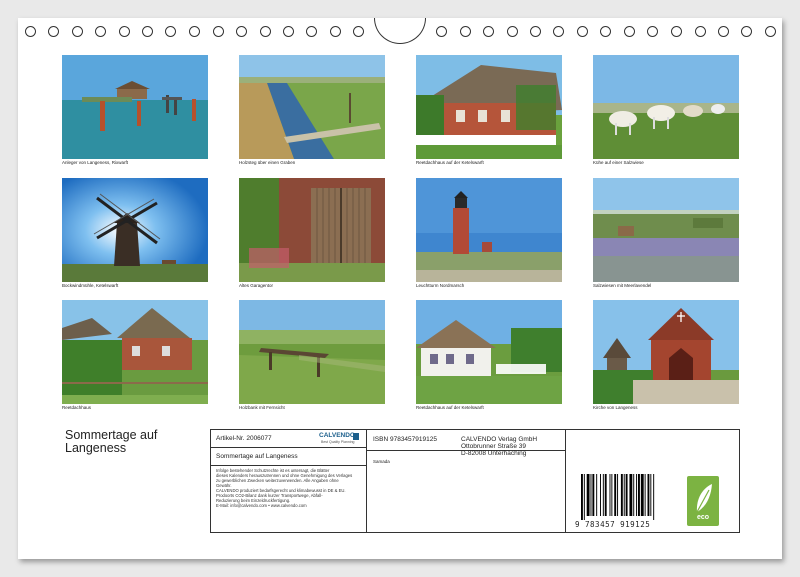  I want to click on calvendo-logo: CALVENDO, so click(337, 435).